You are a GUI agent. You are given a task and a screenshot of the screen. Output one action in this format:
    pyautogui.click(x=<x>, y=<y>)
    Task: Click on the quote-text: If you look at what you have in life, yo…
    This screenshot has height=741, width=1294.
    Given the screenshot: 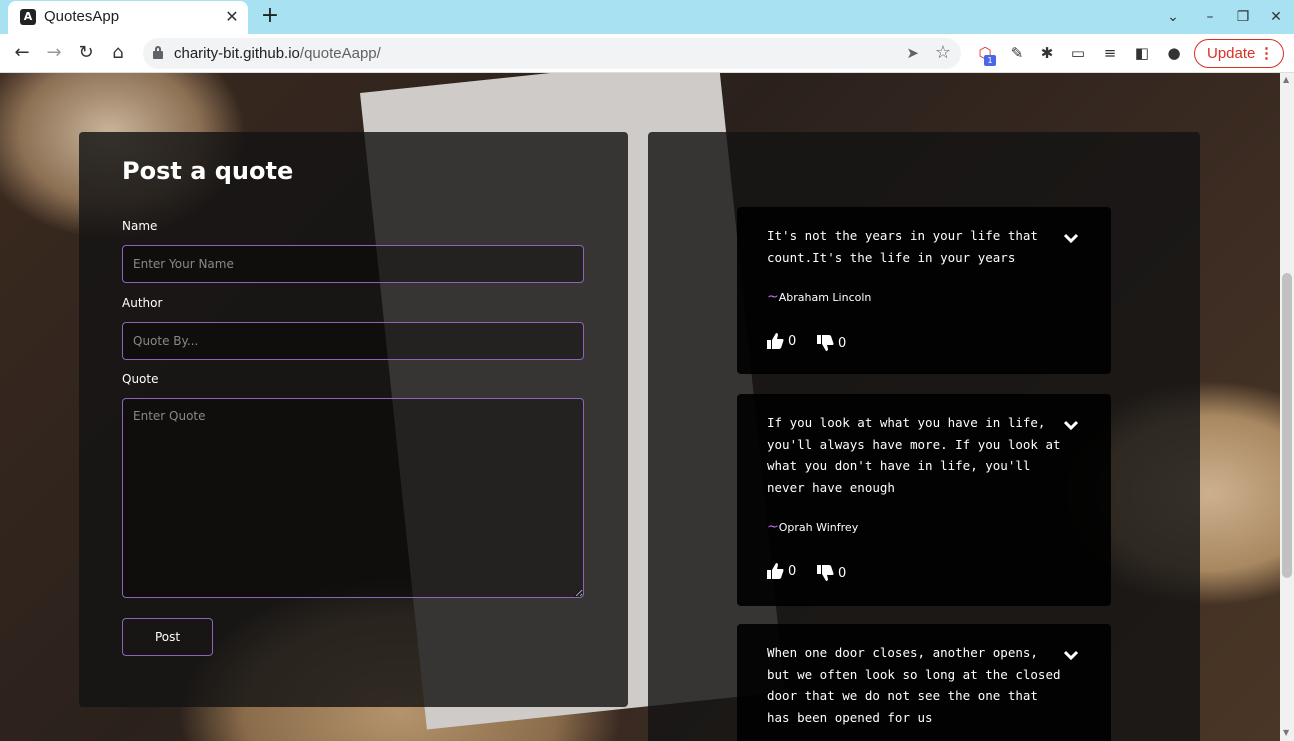 What is the action you would take?
    pyautogui.click(x=914, y=455)
    